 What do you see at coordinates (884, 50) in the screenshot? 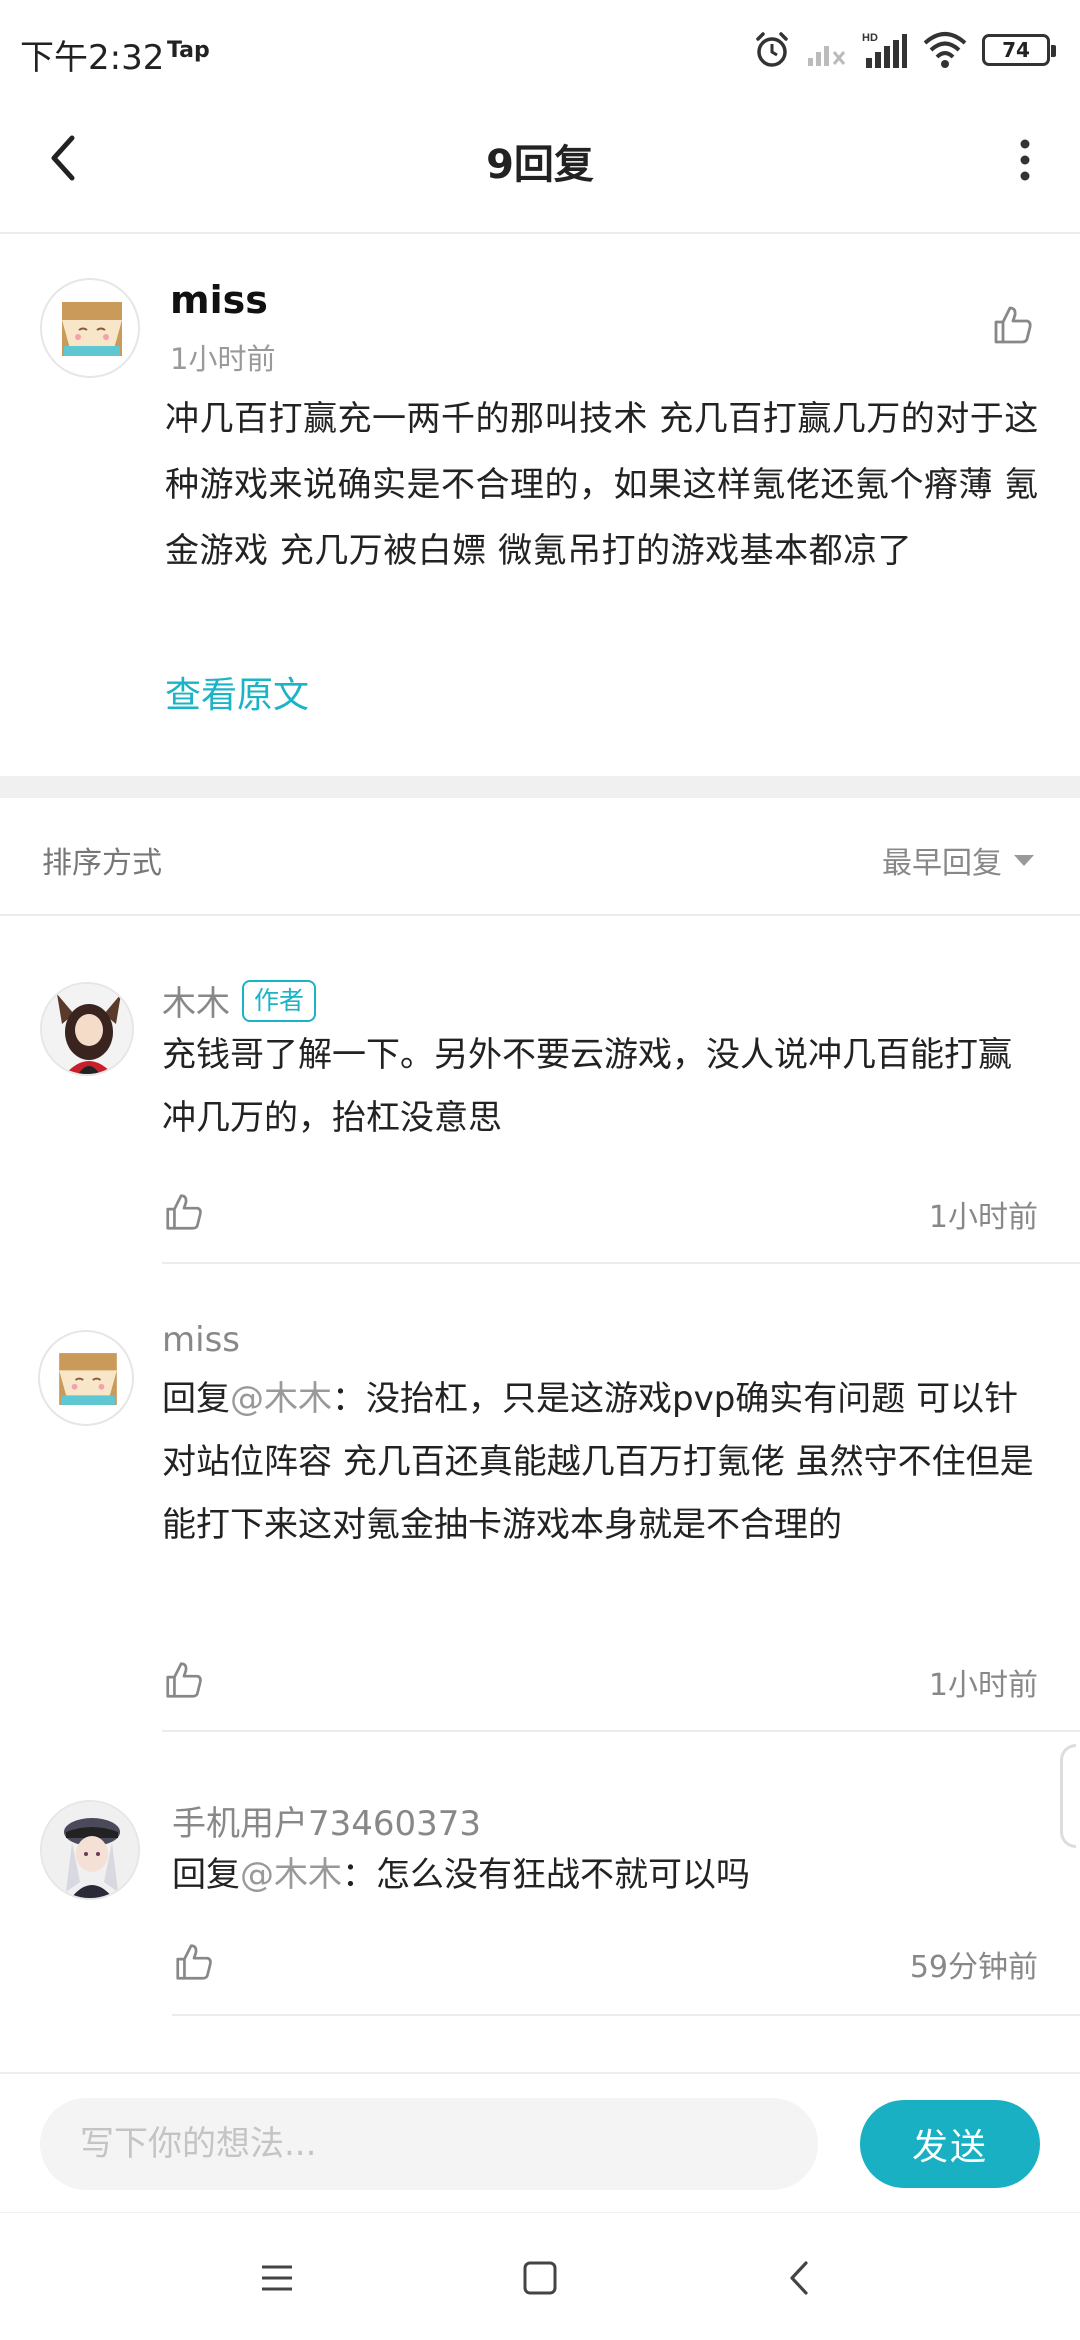
I see `signal-icon: HD` at bounding box center [884, 50].